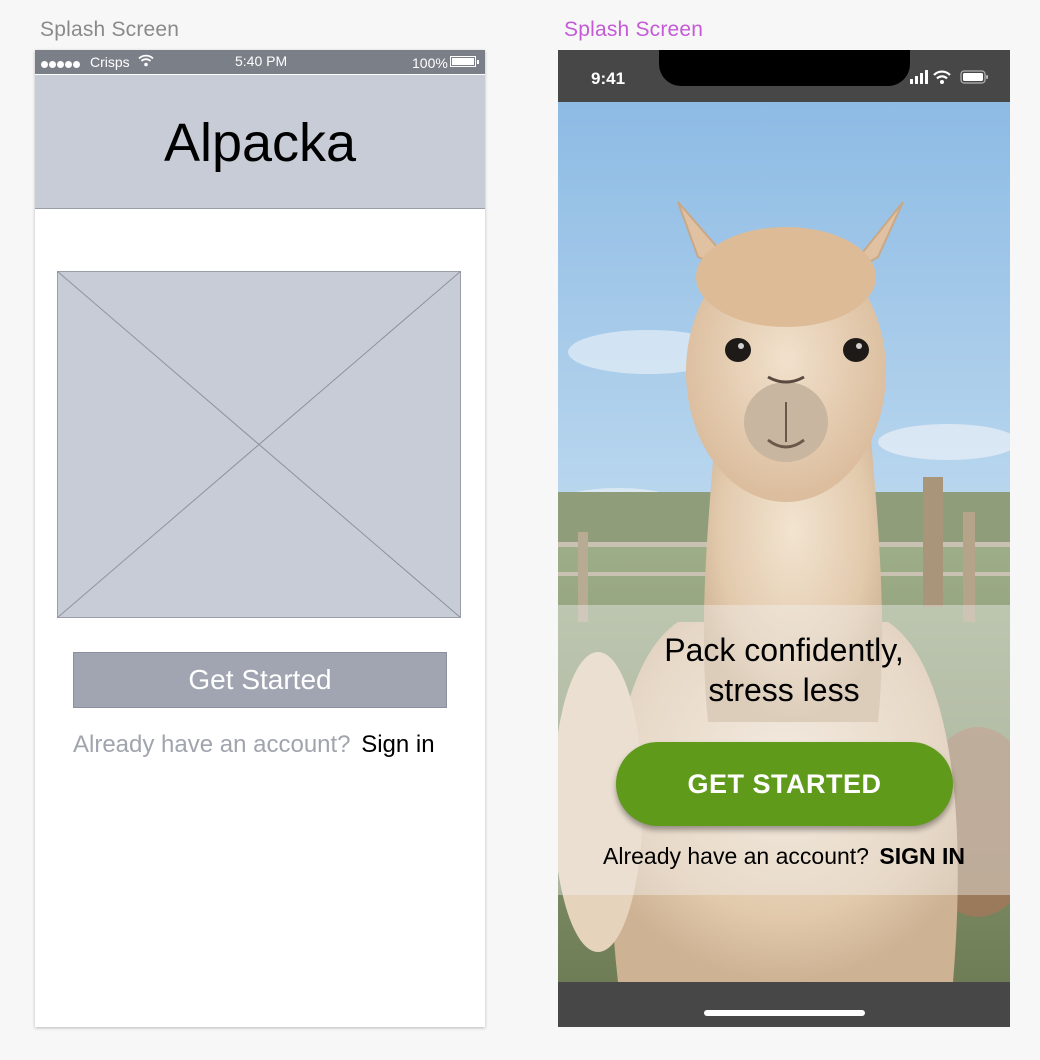 This screenshot has width=1040, height=1060. I want to click on notch, so click(784, 68).